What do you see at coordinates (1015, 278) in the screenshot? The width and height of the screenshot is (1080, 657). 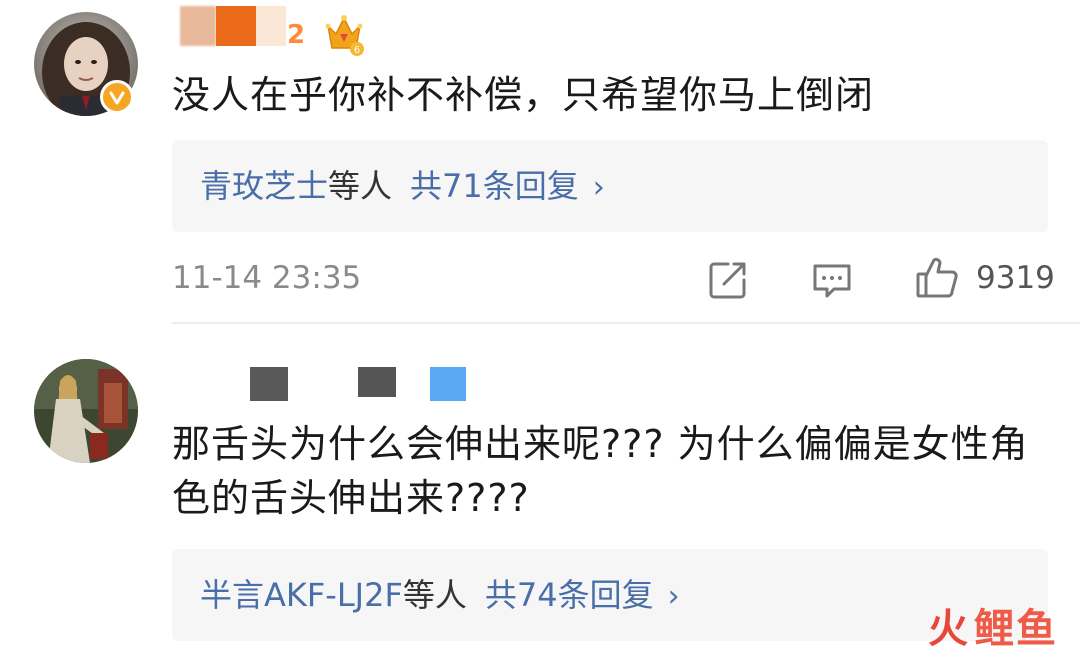 I see `like-count: 9319` at bounding box center [1015, 278].